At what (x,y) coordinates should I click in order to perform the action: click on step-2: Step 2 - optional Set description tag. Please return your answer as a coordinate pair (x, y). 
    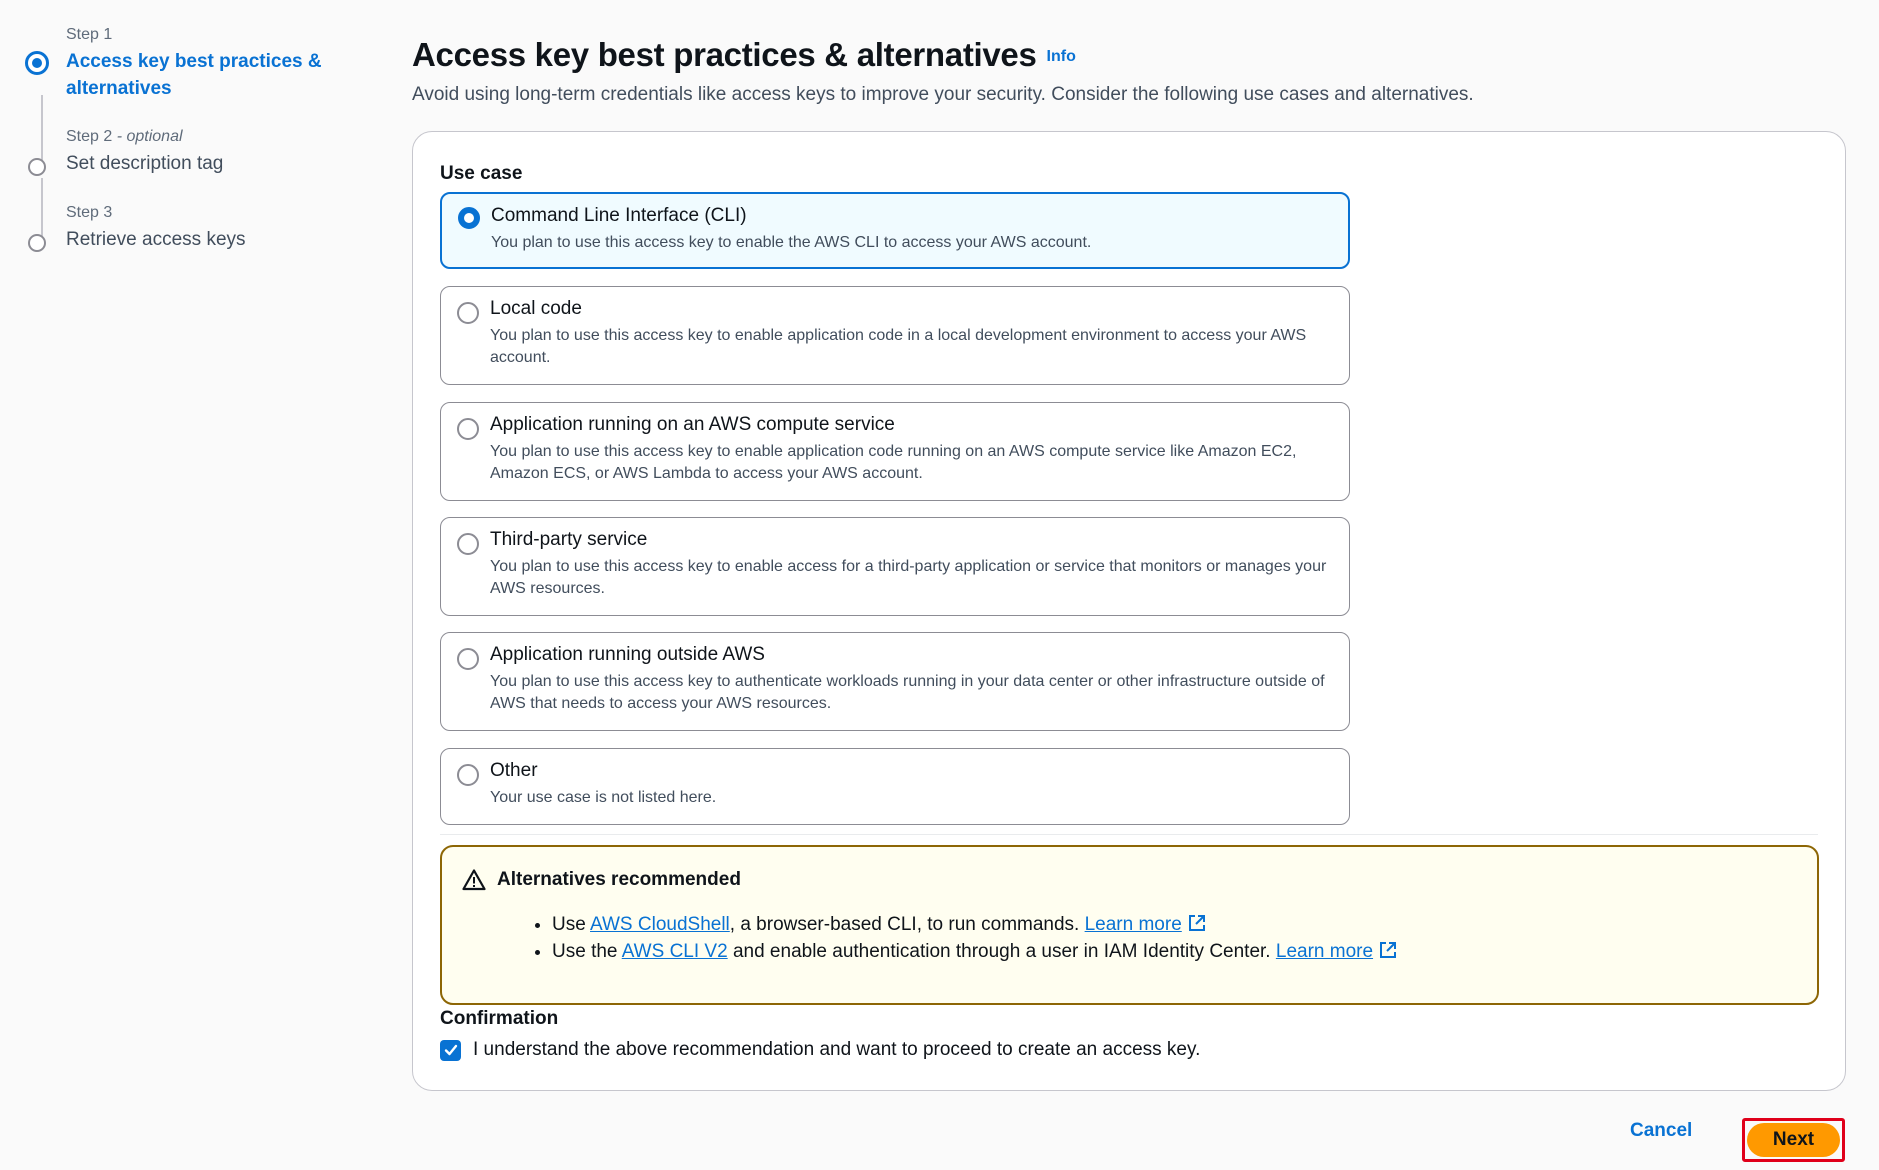
    Looking at the image, I should click on (207, 150).